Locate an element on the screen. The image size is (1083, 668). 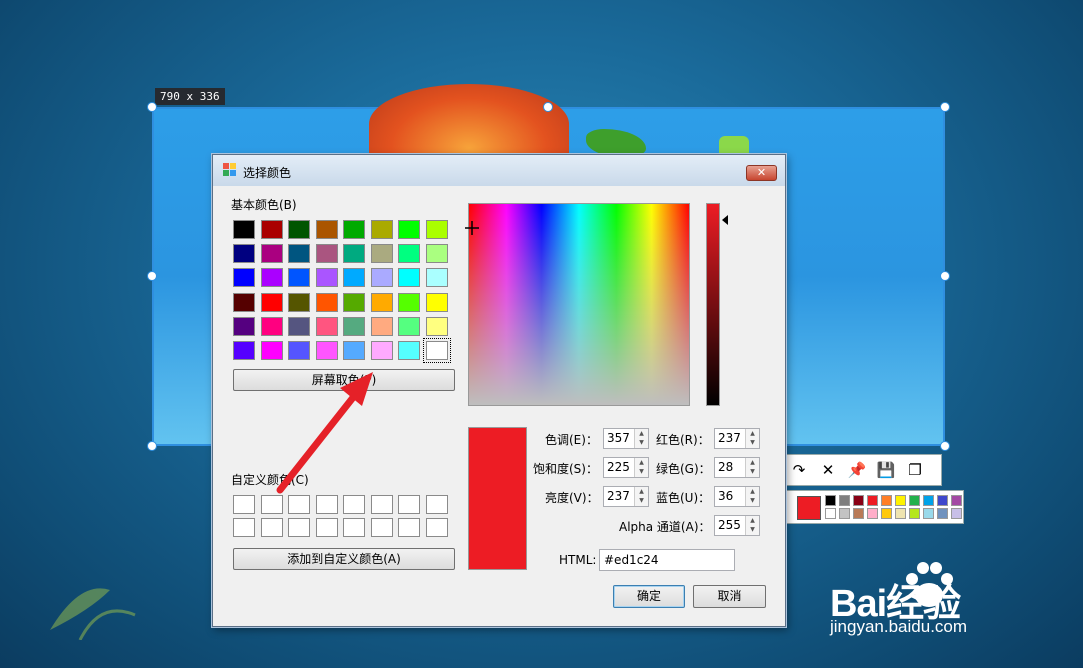
luminance-input: 237 ▲ ▼ is located at coordinates (626, 496).